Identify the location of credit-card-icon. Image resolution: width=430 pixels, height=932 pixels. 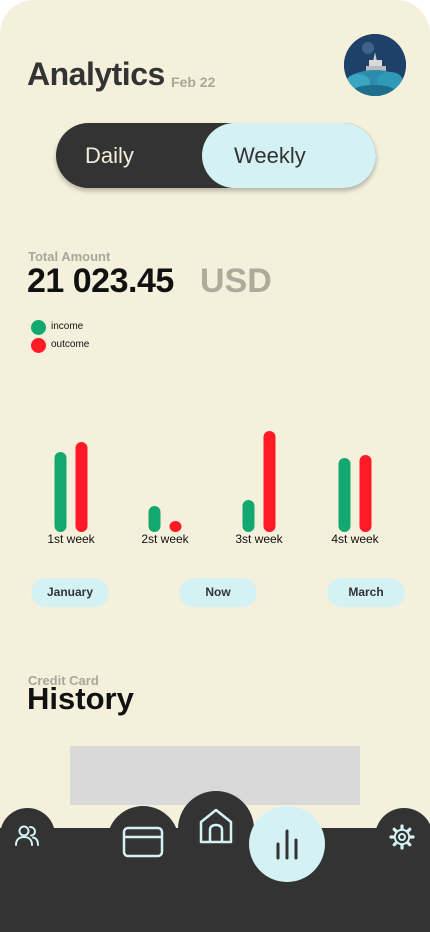
(143, 842).